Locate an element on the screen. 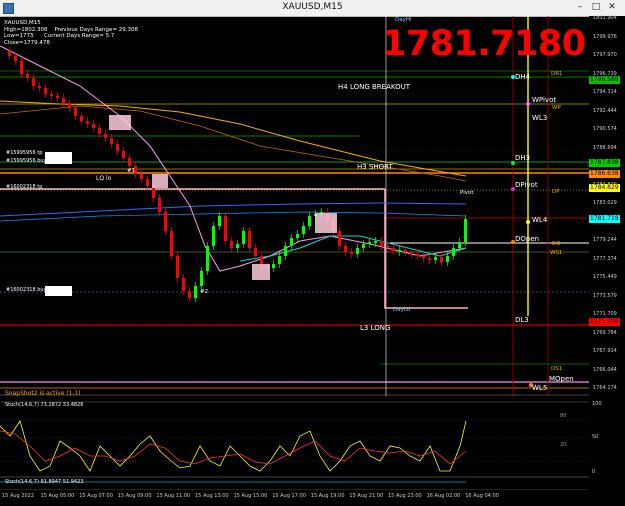 This screenshot has height=506, width=625. ds1-label: DS1 is located at coordinates (557, 369).